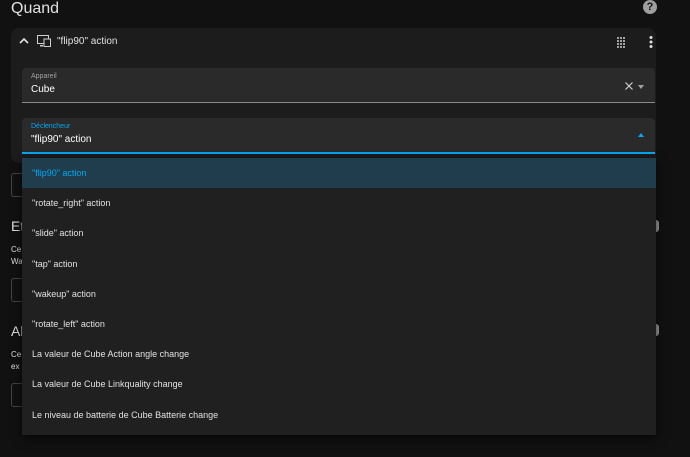 The height and width of the screenshot is (457, 690). What do you see at coordinates (339, 203) in the screenshot?
I see `menu-option: "rotate_right" action` at bounding box center [339, 203].